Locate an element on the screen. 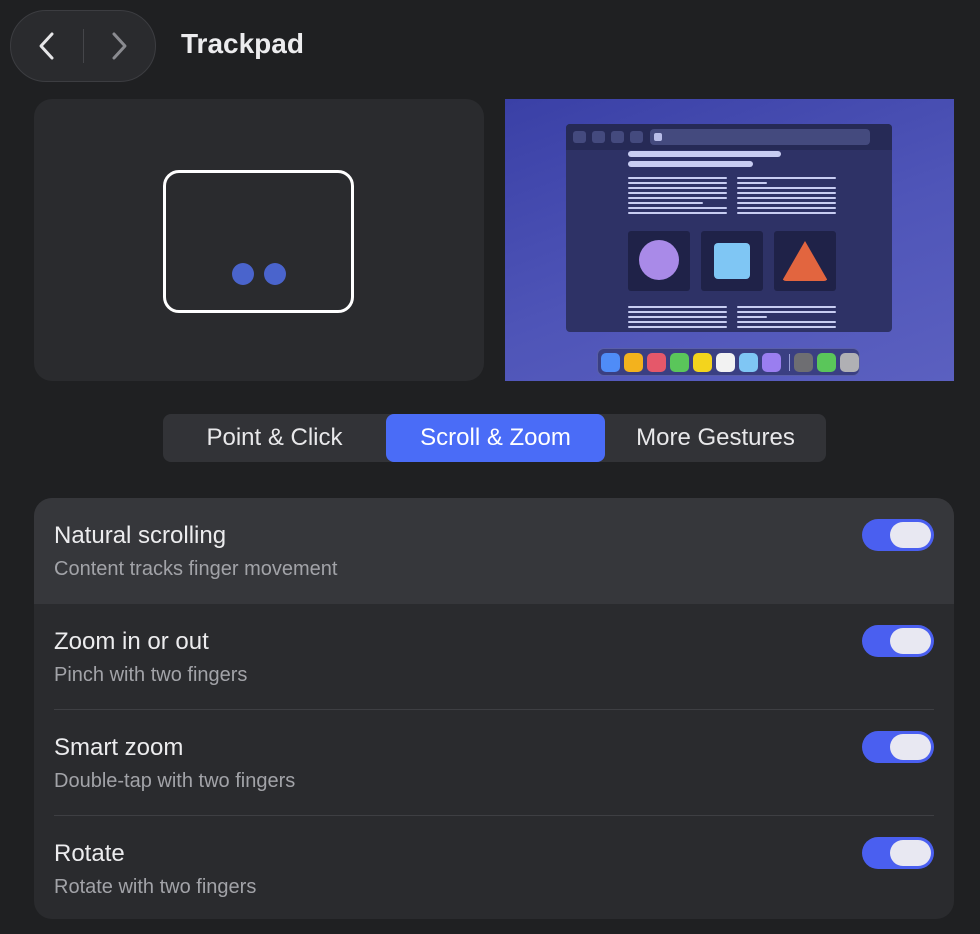 The image size is (980, 934). setting-title: Zoom in or out is located at coordinates (131, 641).